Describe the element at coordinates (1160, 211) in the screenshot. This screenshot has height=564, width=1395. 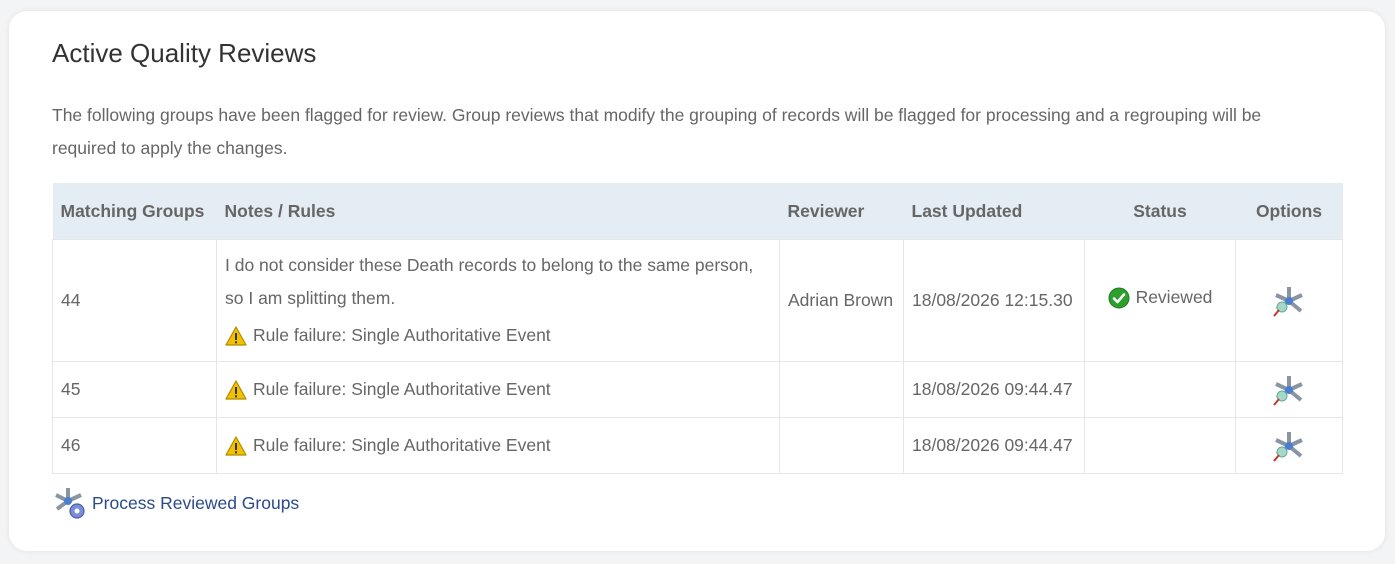
I see `header-status: Status` at that location.